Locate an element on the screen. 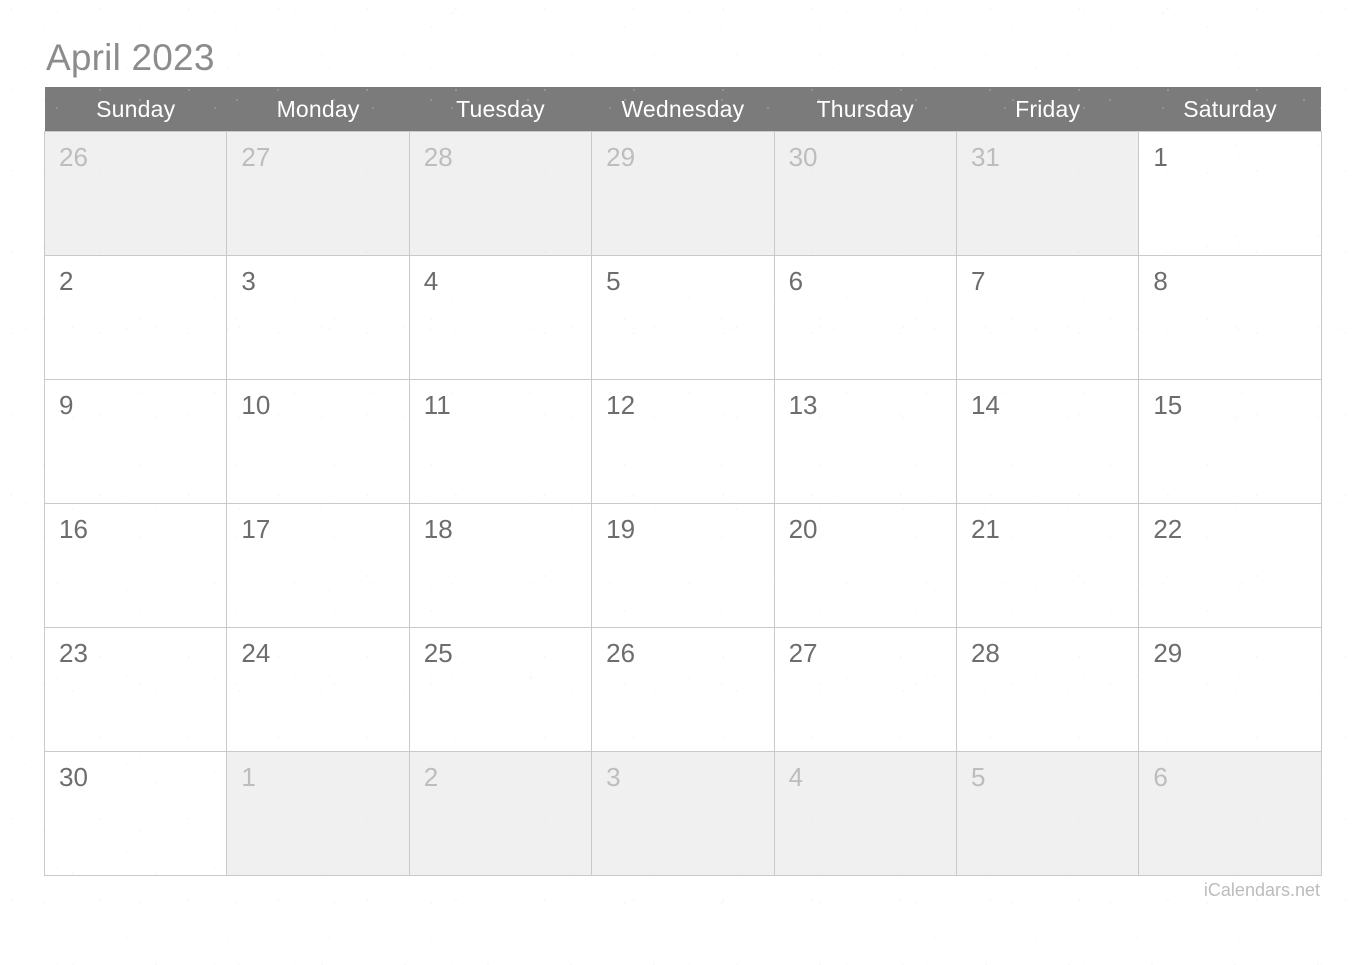 This screenshot has height=965, width=1366. calendar-day-cell: 22 is located at coordinates (1230, 565).